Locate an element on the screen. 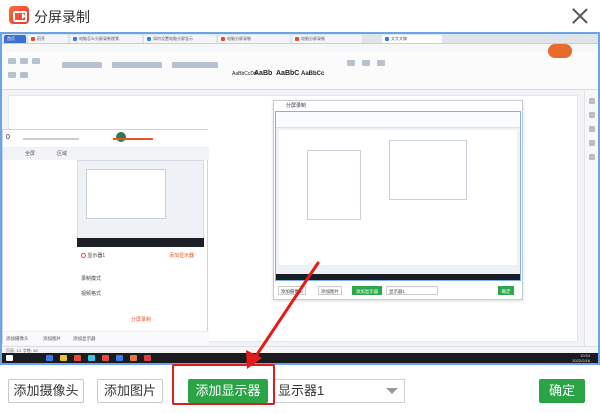  embedded-page-small is located at coordinates (398, 197).